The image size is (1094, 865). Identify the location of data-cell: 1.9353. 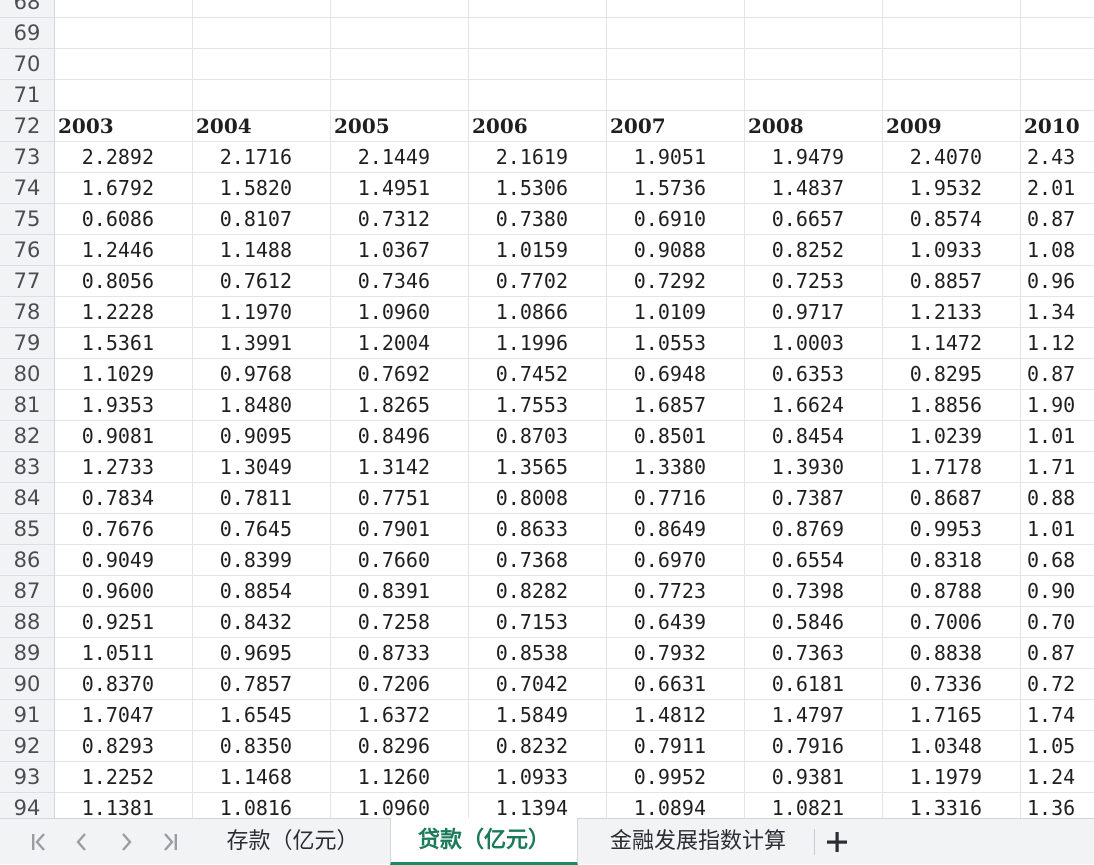
(124, 405).